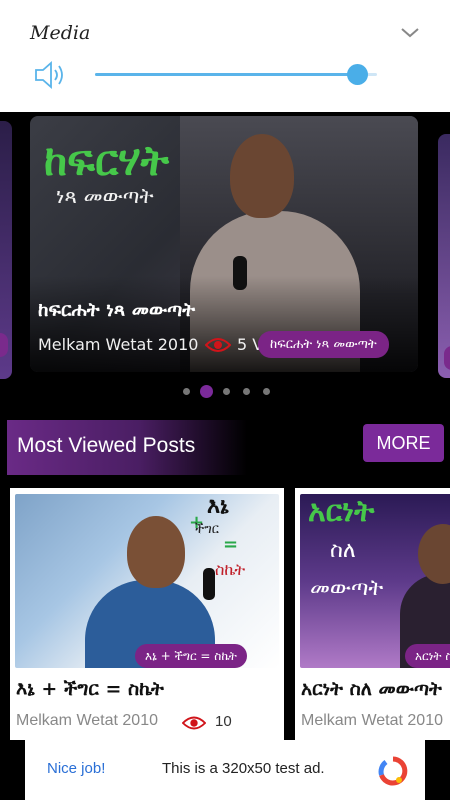 This screenshot has width=450, height=800. What do you see at coordinates (343, 550) in the screenshot?
I see `thumbnail-text-2: ስለ` at bounding box center [343, 550].